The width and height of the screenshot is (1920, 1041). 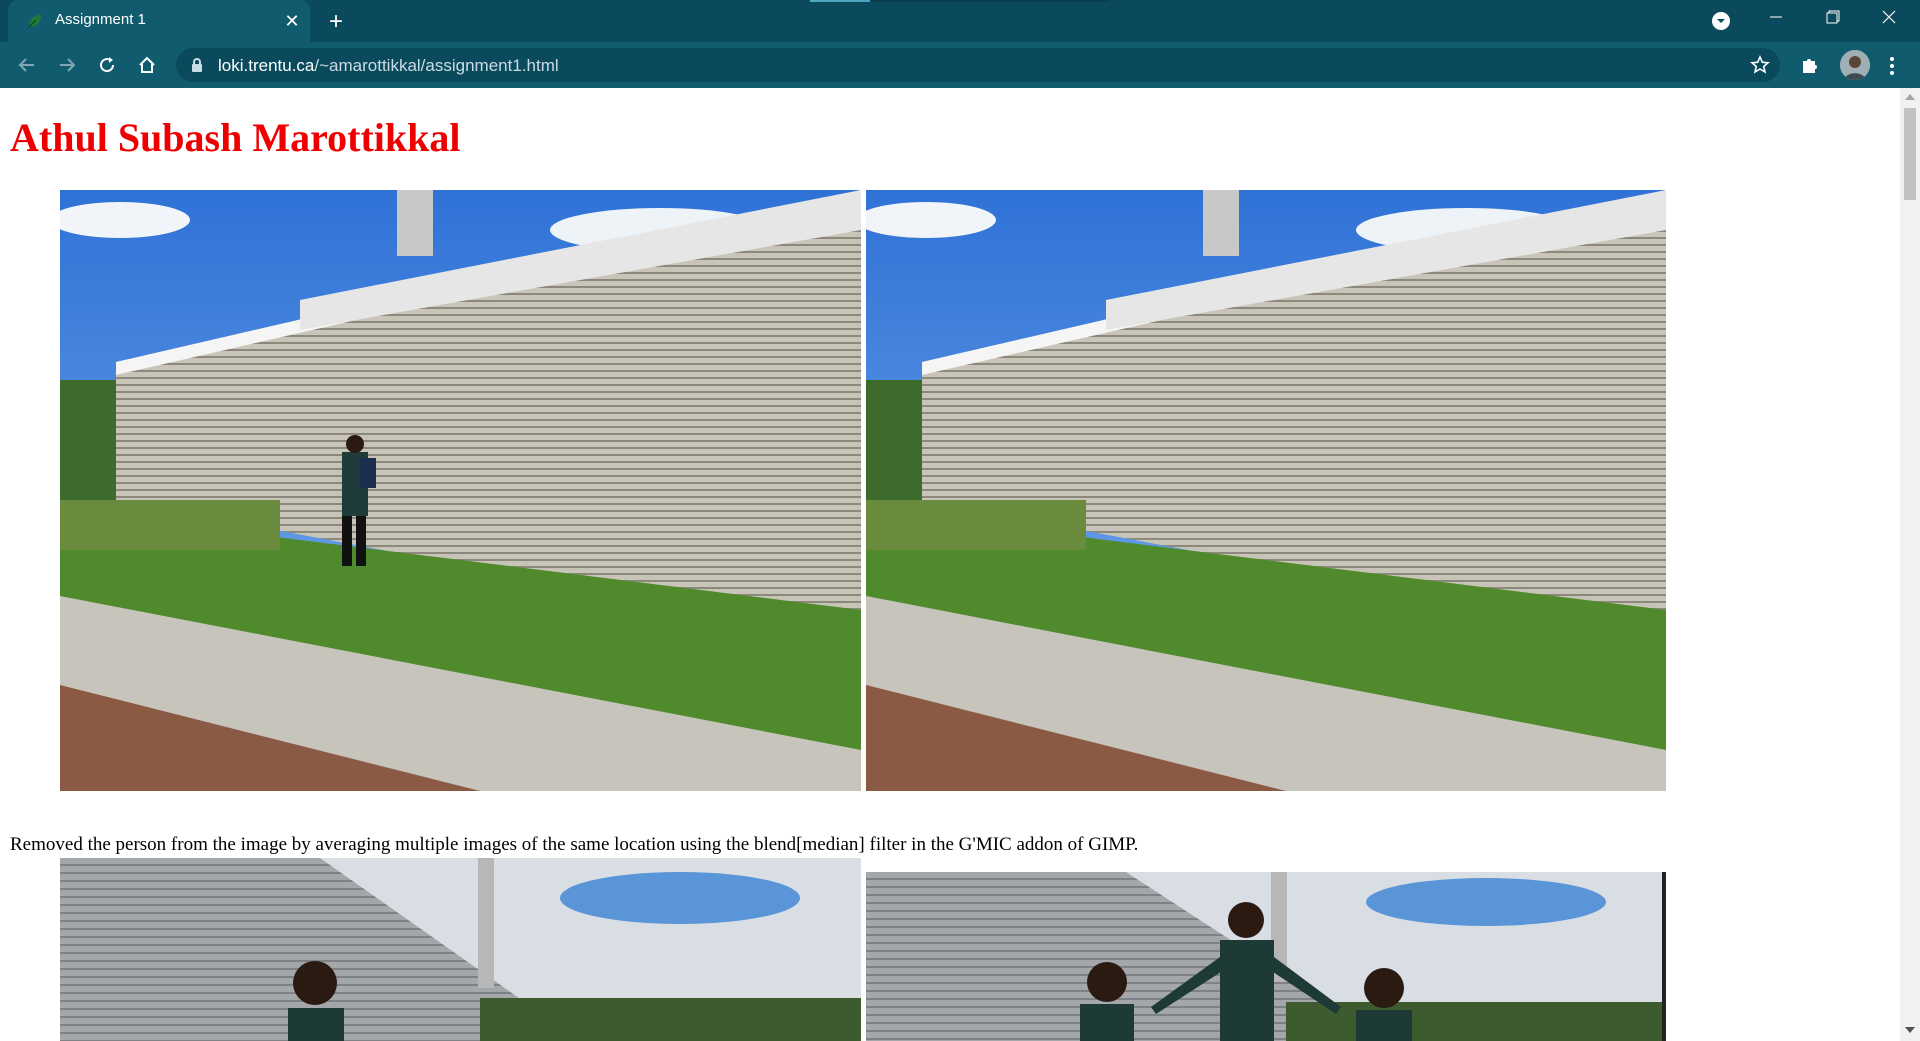 What do you see at coordinates (1721, 21) in the screenshot?
I see `tab-search-icon` at bounding box center [1721, 21].